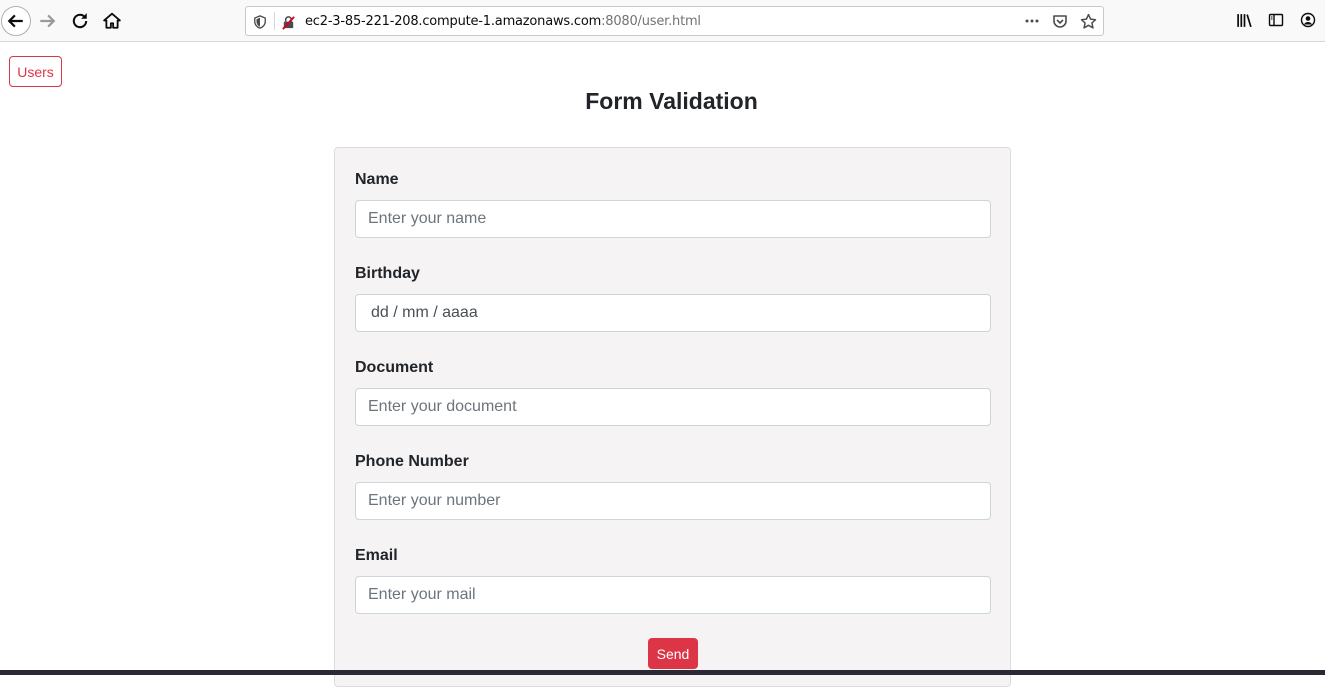  Describe the element at coordinates (651, 21) in the screenshot. I see `url-path: :8080/user.html` at that location.